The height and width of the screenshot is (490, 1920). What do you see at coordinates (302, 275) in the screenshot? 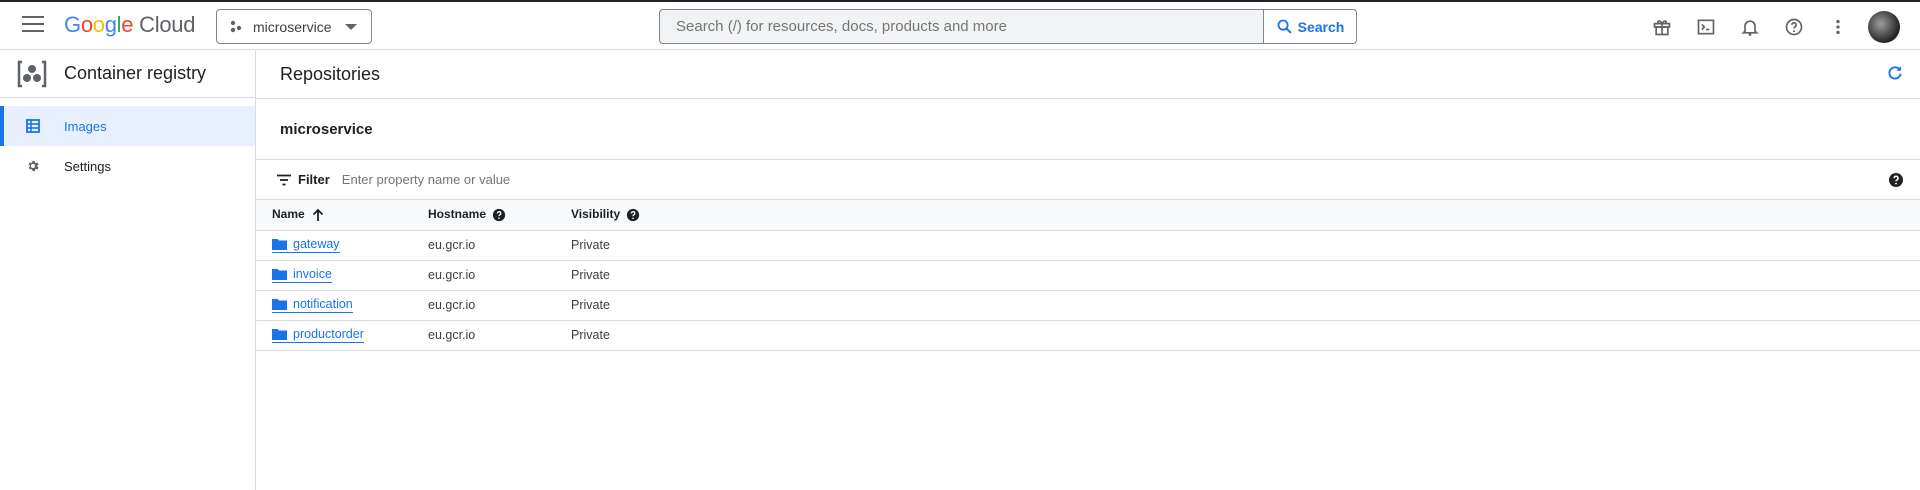
I see `repo-link-invoice: invoice` at bounding box center [302, 275].